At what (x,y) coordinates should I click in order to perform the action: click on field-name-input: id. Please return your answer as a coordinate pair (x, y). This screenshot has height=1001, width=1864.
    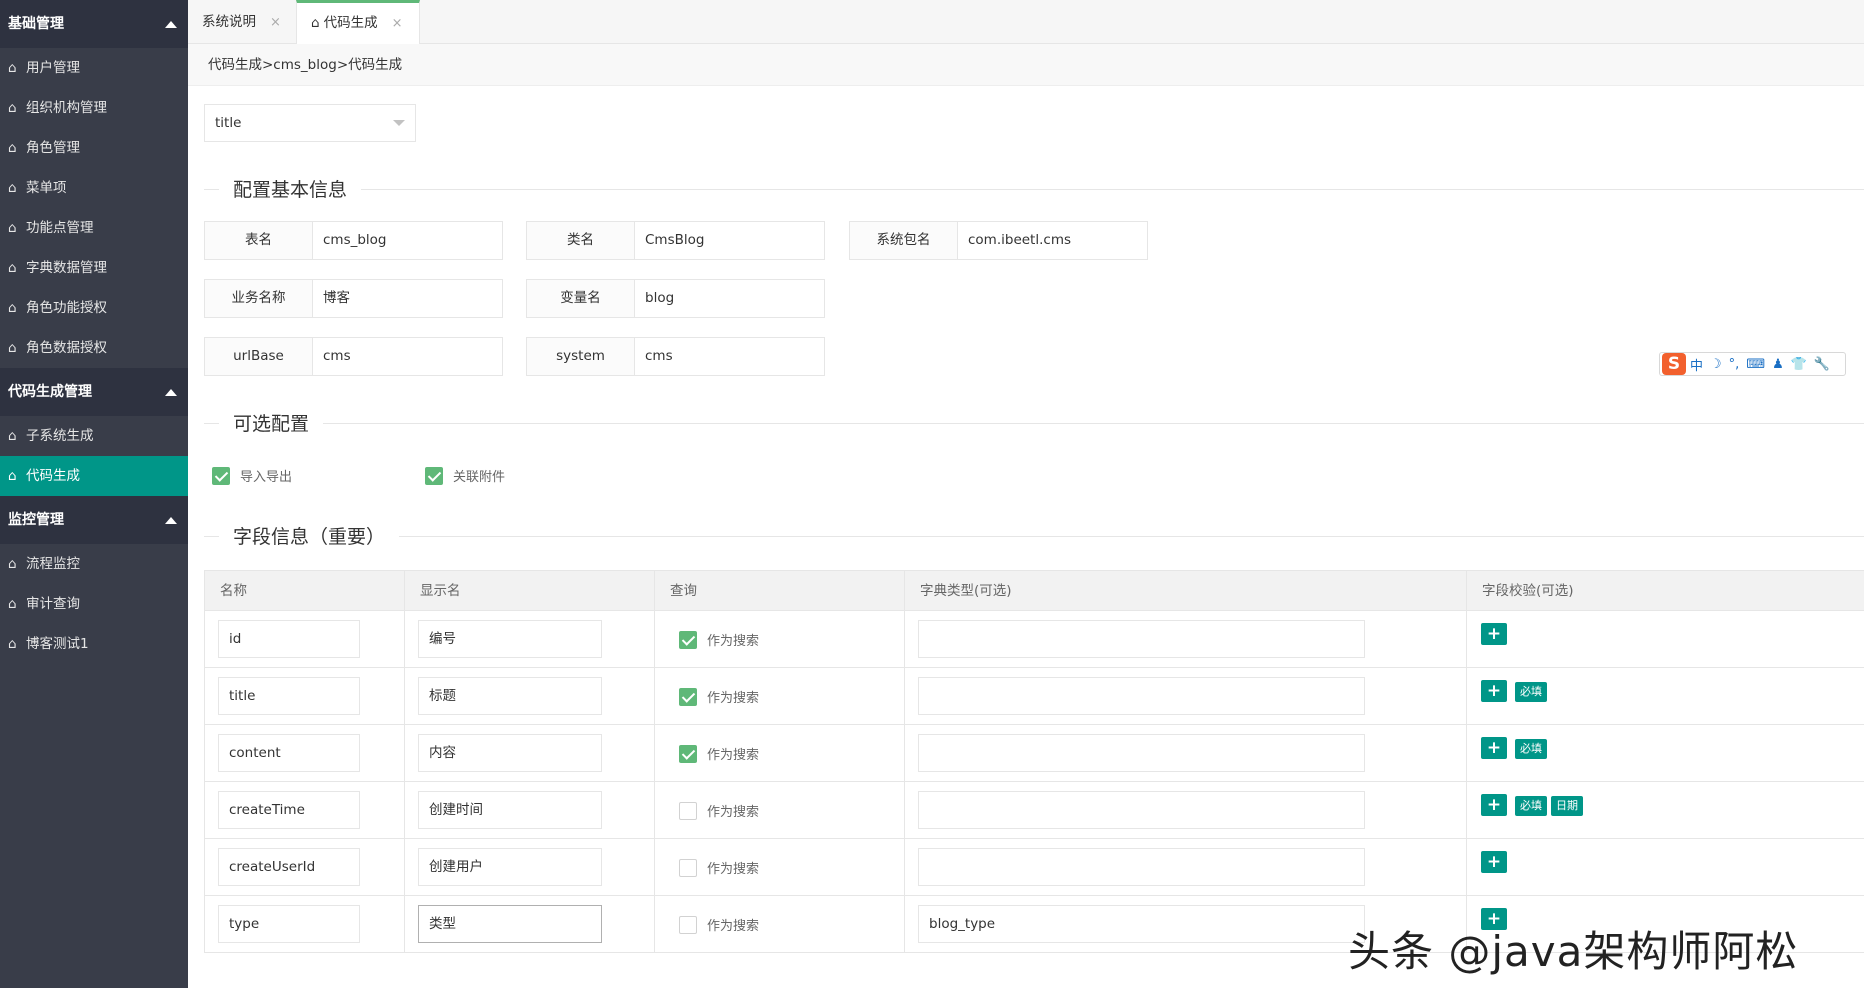
    Looking at the image, I should click on (289, 639).